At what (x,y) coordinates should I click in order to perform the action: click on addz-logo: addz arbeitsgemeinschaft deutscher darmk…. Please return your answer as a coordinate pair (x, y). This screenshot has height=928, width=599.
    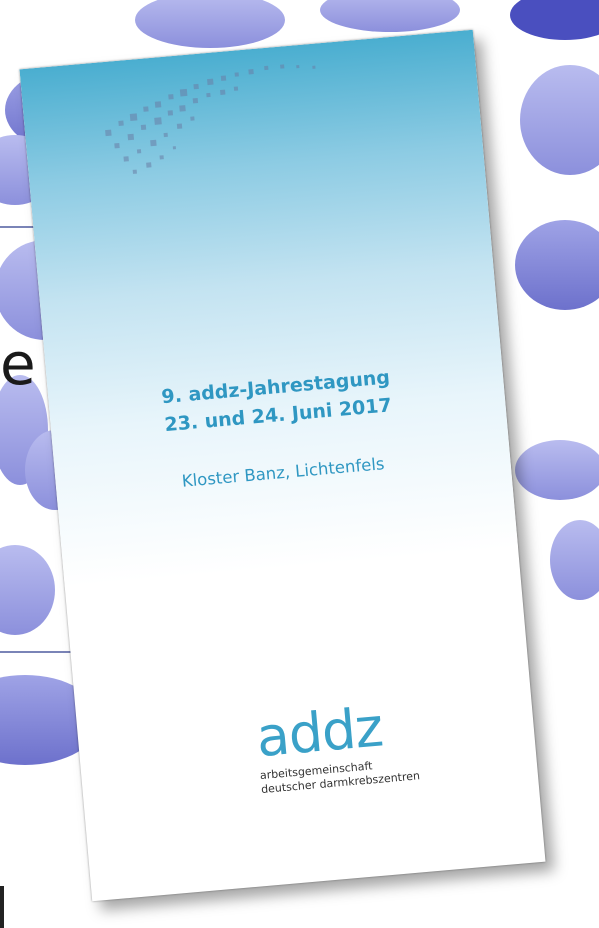
    Looking at the image, I should click on (367, 744).